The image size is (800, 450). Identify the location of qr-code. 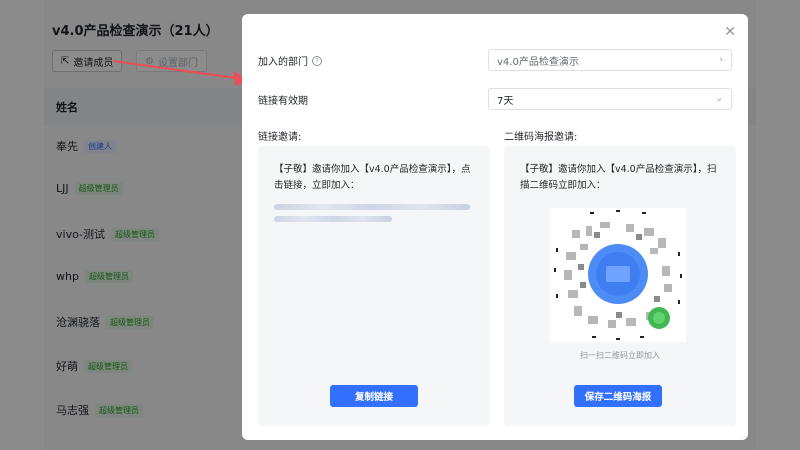
(618, 275).